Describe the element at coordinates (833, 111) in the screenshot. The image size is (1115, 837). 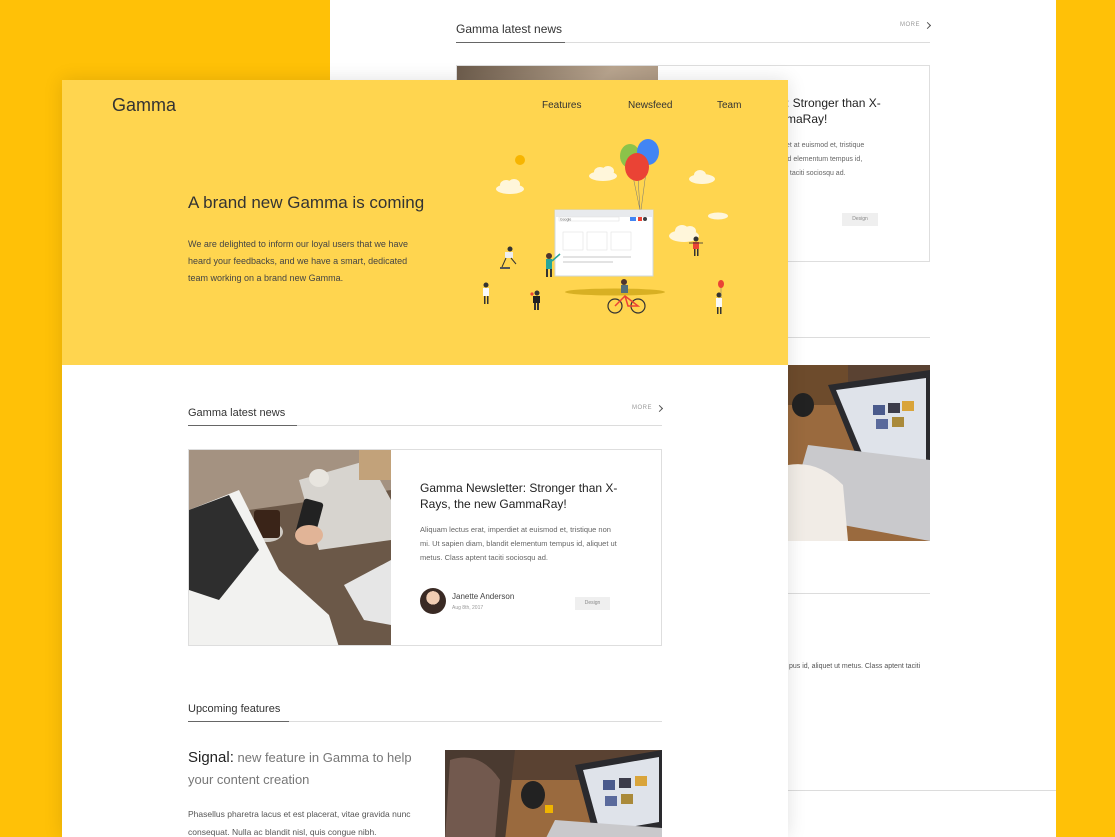
I see `back-card-title: : Stronger than X- maRay!` at that location.